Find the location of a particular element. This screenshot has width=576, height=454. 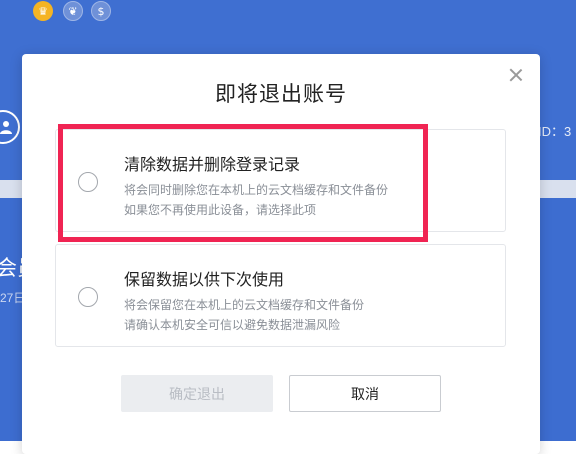

user-id-text: ID：3 is located at coordinates (555, 131).